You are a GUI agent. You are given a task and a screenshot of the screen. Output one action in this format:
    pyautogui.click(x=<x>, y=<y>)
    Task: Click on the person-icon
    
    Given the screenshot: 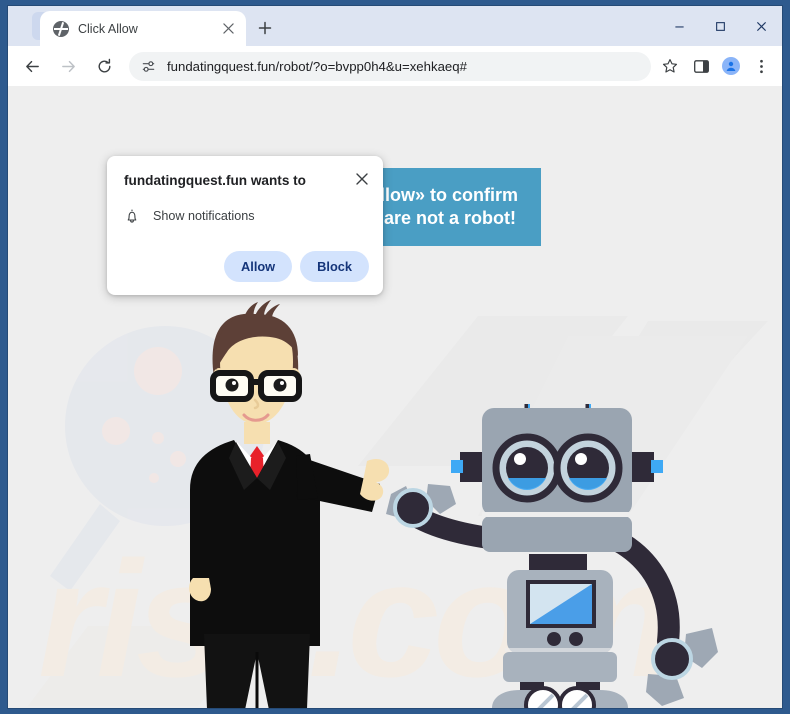 What is the action you would take?
    pyautogui.click(x=731, y=66)
    